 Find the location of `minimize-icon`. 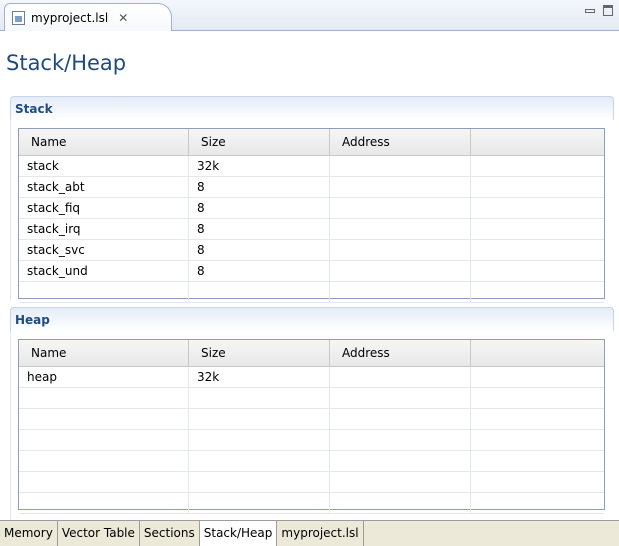

minimize-icon is located at coordinates (590, 11).